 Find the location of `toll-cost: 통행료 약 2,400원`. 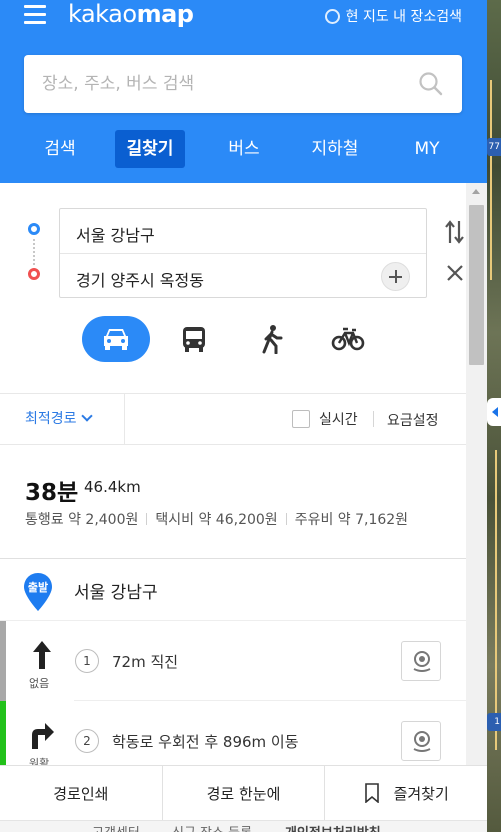

toll-cost: 통행료 약 2,400원 is located at coordinates (82, 520).